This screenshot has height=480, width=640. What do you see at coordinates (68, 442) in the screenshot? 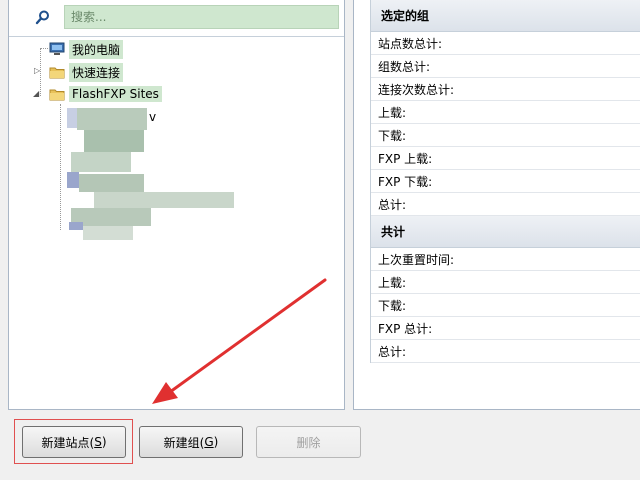
I see `new-site-label: 新建站点(` at bounding box center [68, 442].